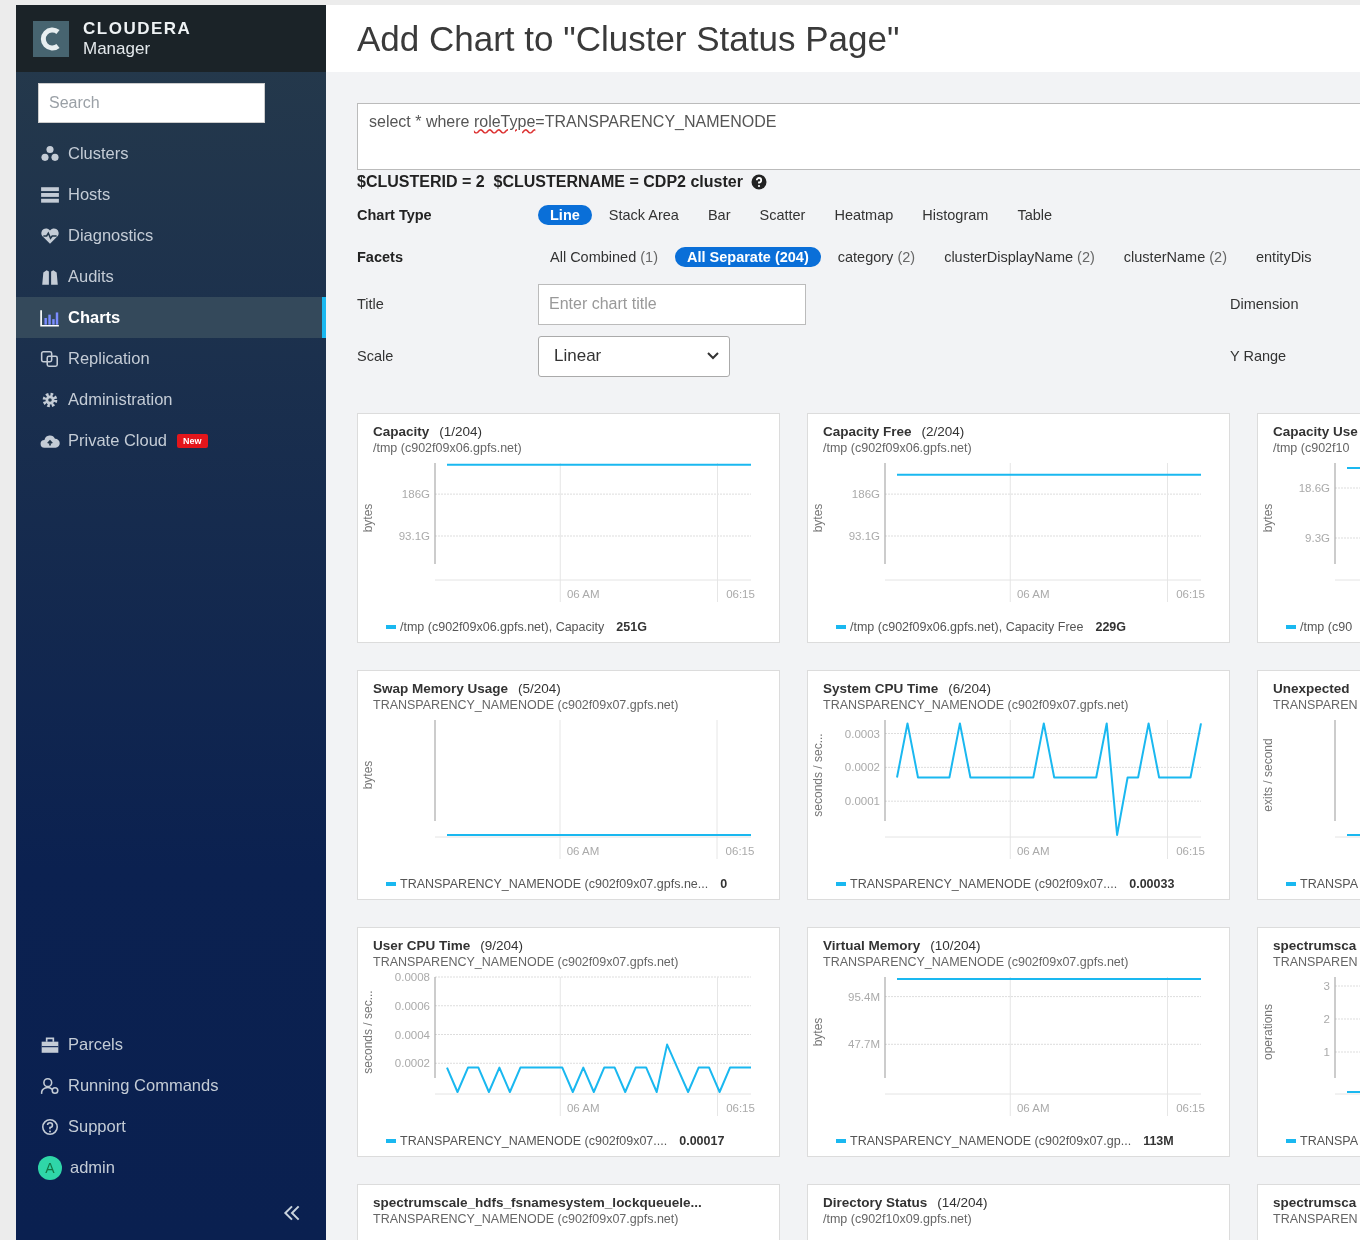 This screenshot has width=1360, height=1240. Describe the element at coordinates (171, 440) in the screenshot. I see `sidebar-item: Private Cloud New` at that location.